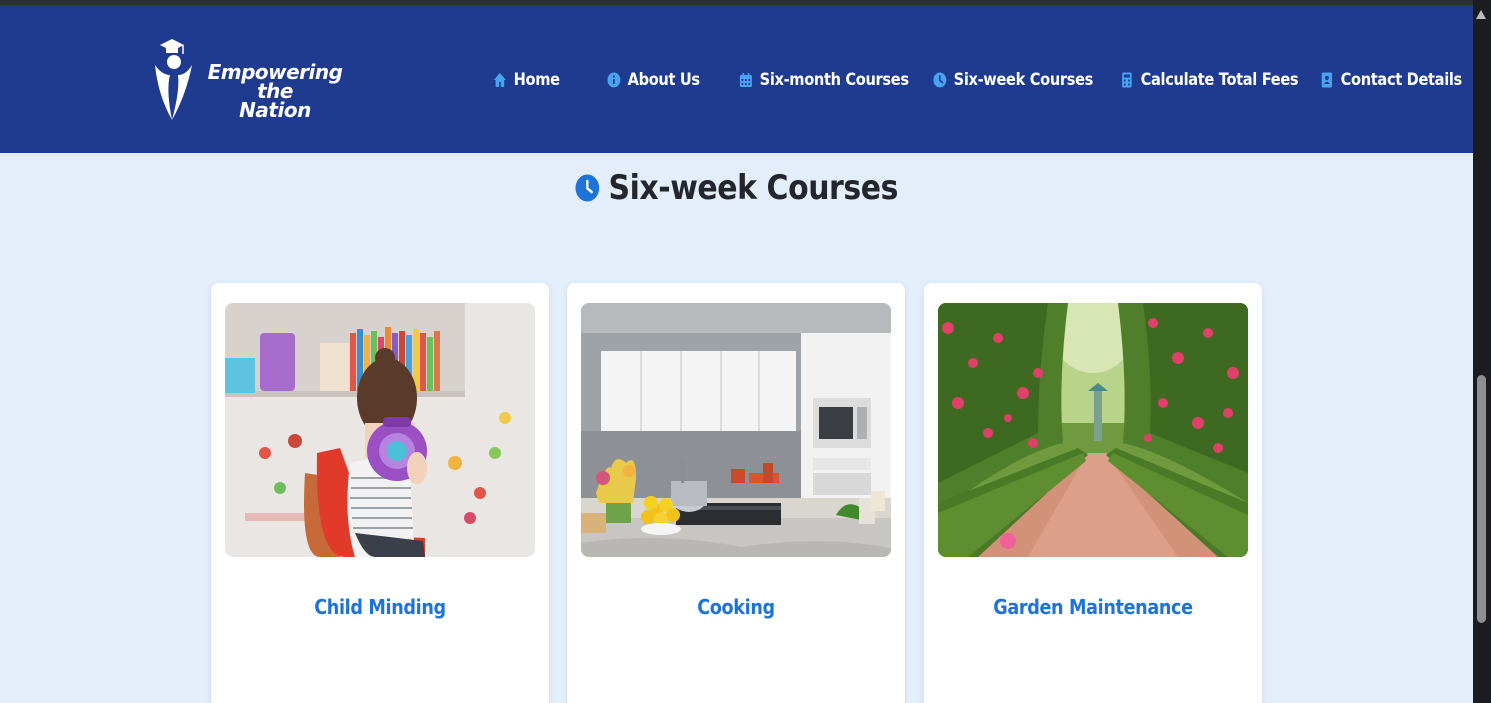 Image resolution: width=1491 pixels, height=703 pixels. What do you see at coordinates (500, 80) in the screenshot?
I see `home-icon` at bounding box center [500, 80].